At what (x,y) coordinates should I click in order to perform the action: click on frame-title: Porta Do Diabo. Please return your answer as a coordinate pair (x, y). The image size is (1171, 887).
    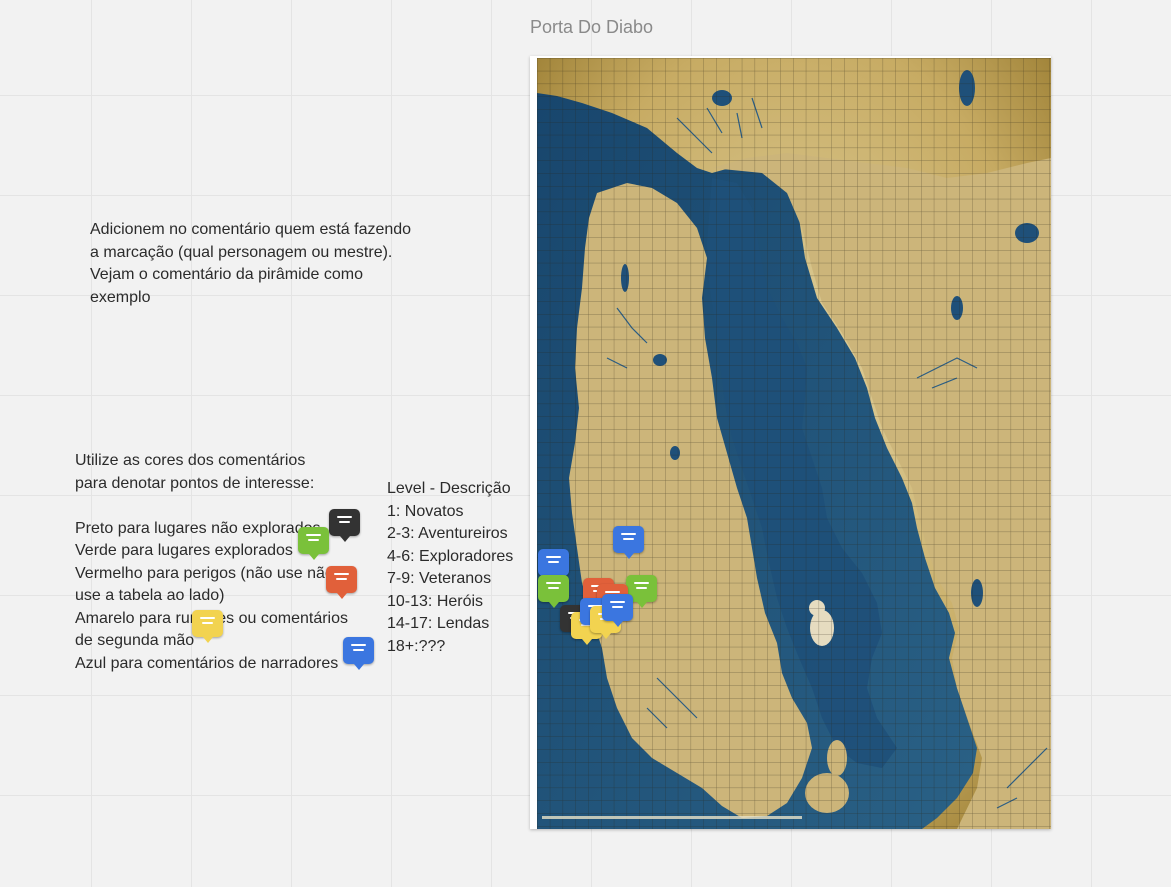
    Looking at the image, I should click on (591, 27).